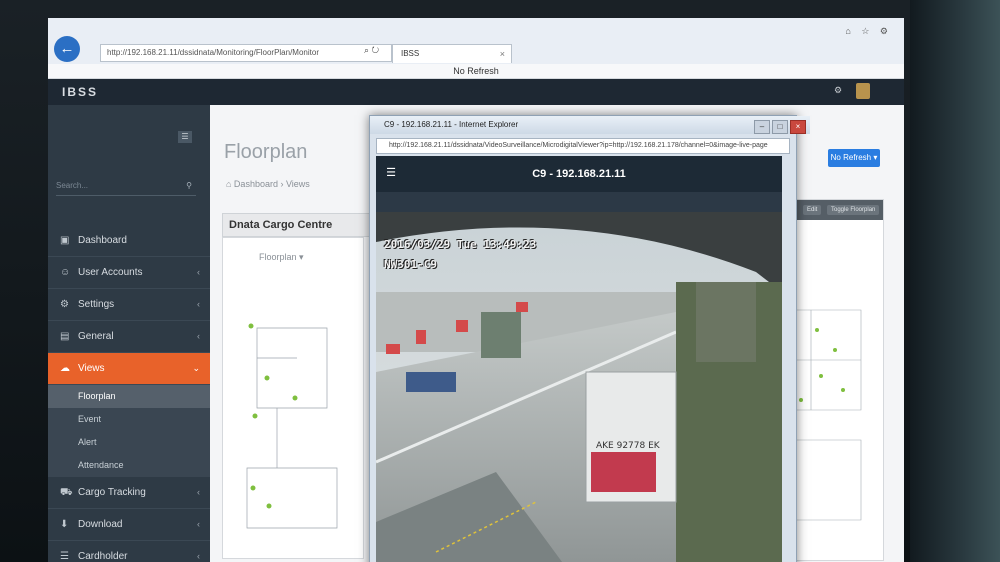 This screenshot has width=1000, height=562. I want to click on sidebar-item-general: ▤ General ‹, so click(129, 337).